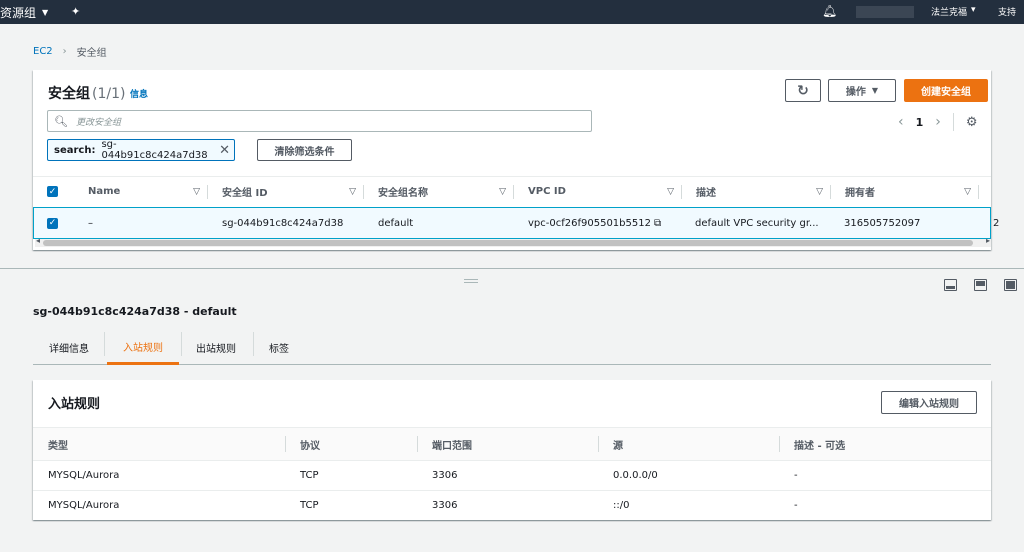  Describe the element at coordinates (91, 53) in the screenshot. I see `breadcrumb-current: 安全组` at that location.